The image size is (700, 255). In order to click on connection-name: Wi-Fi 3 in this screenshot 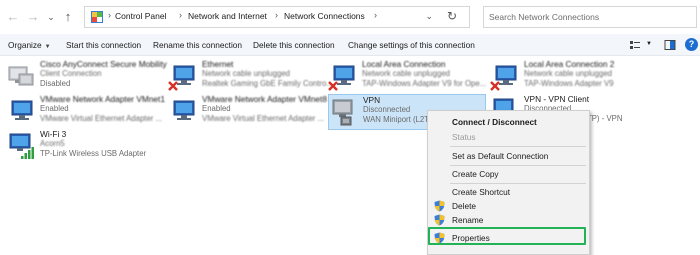, I will do `click(53, 134)`.